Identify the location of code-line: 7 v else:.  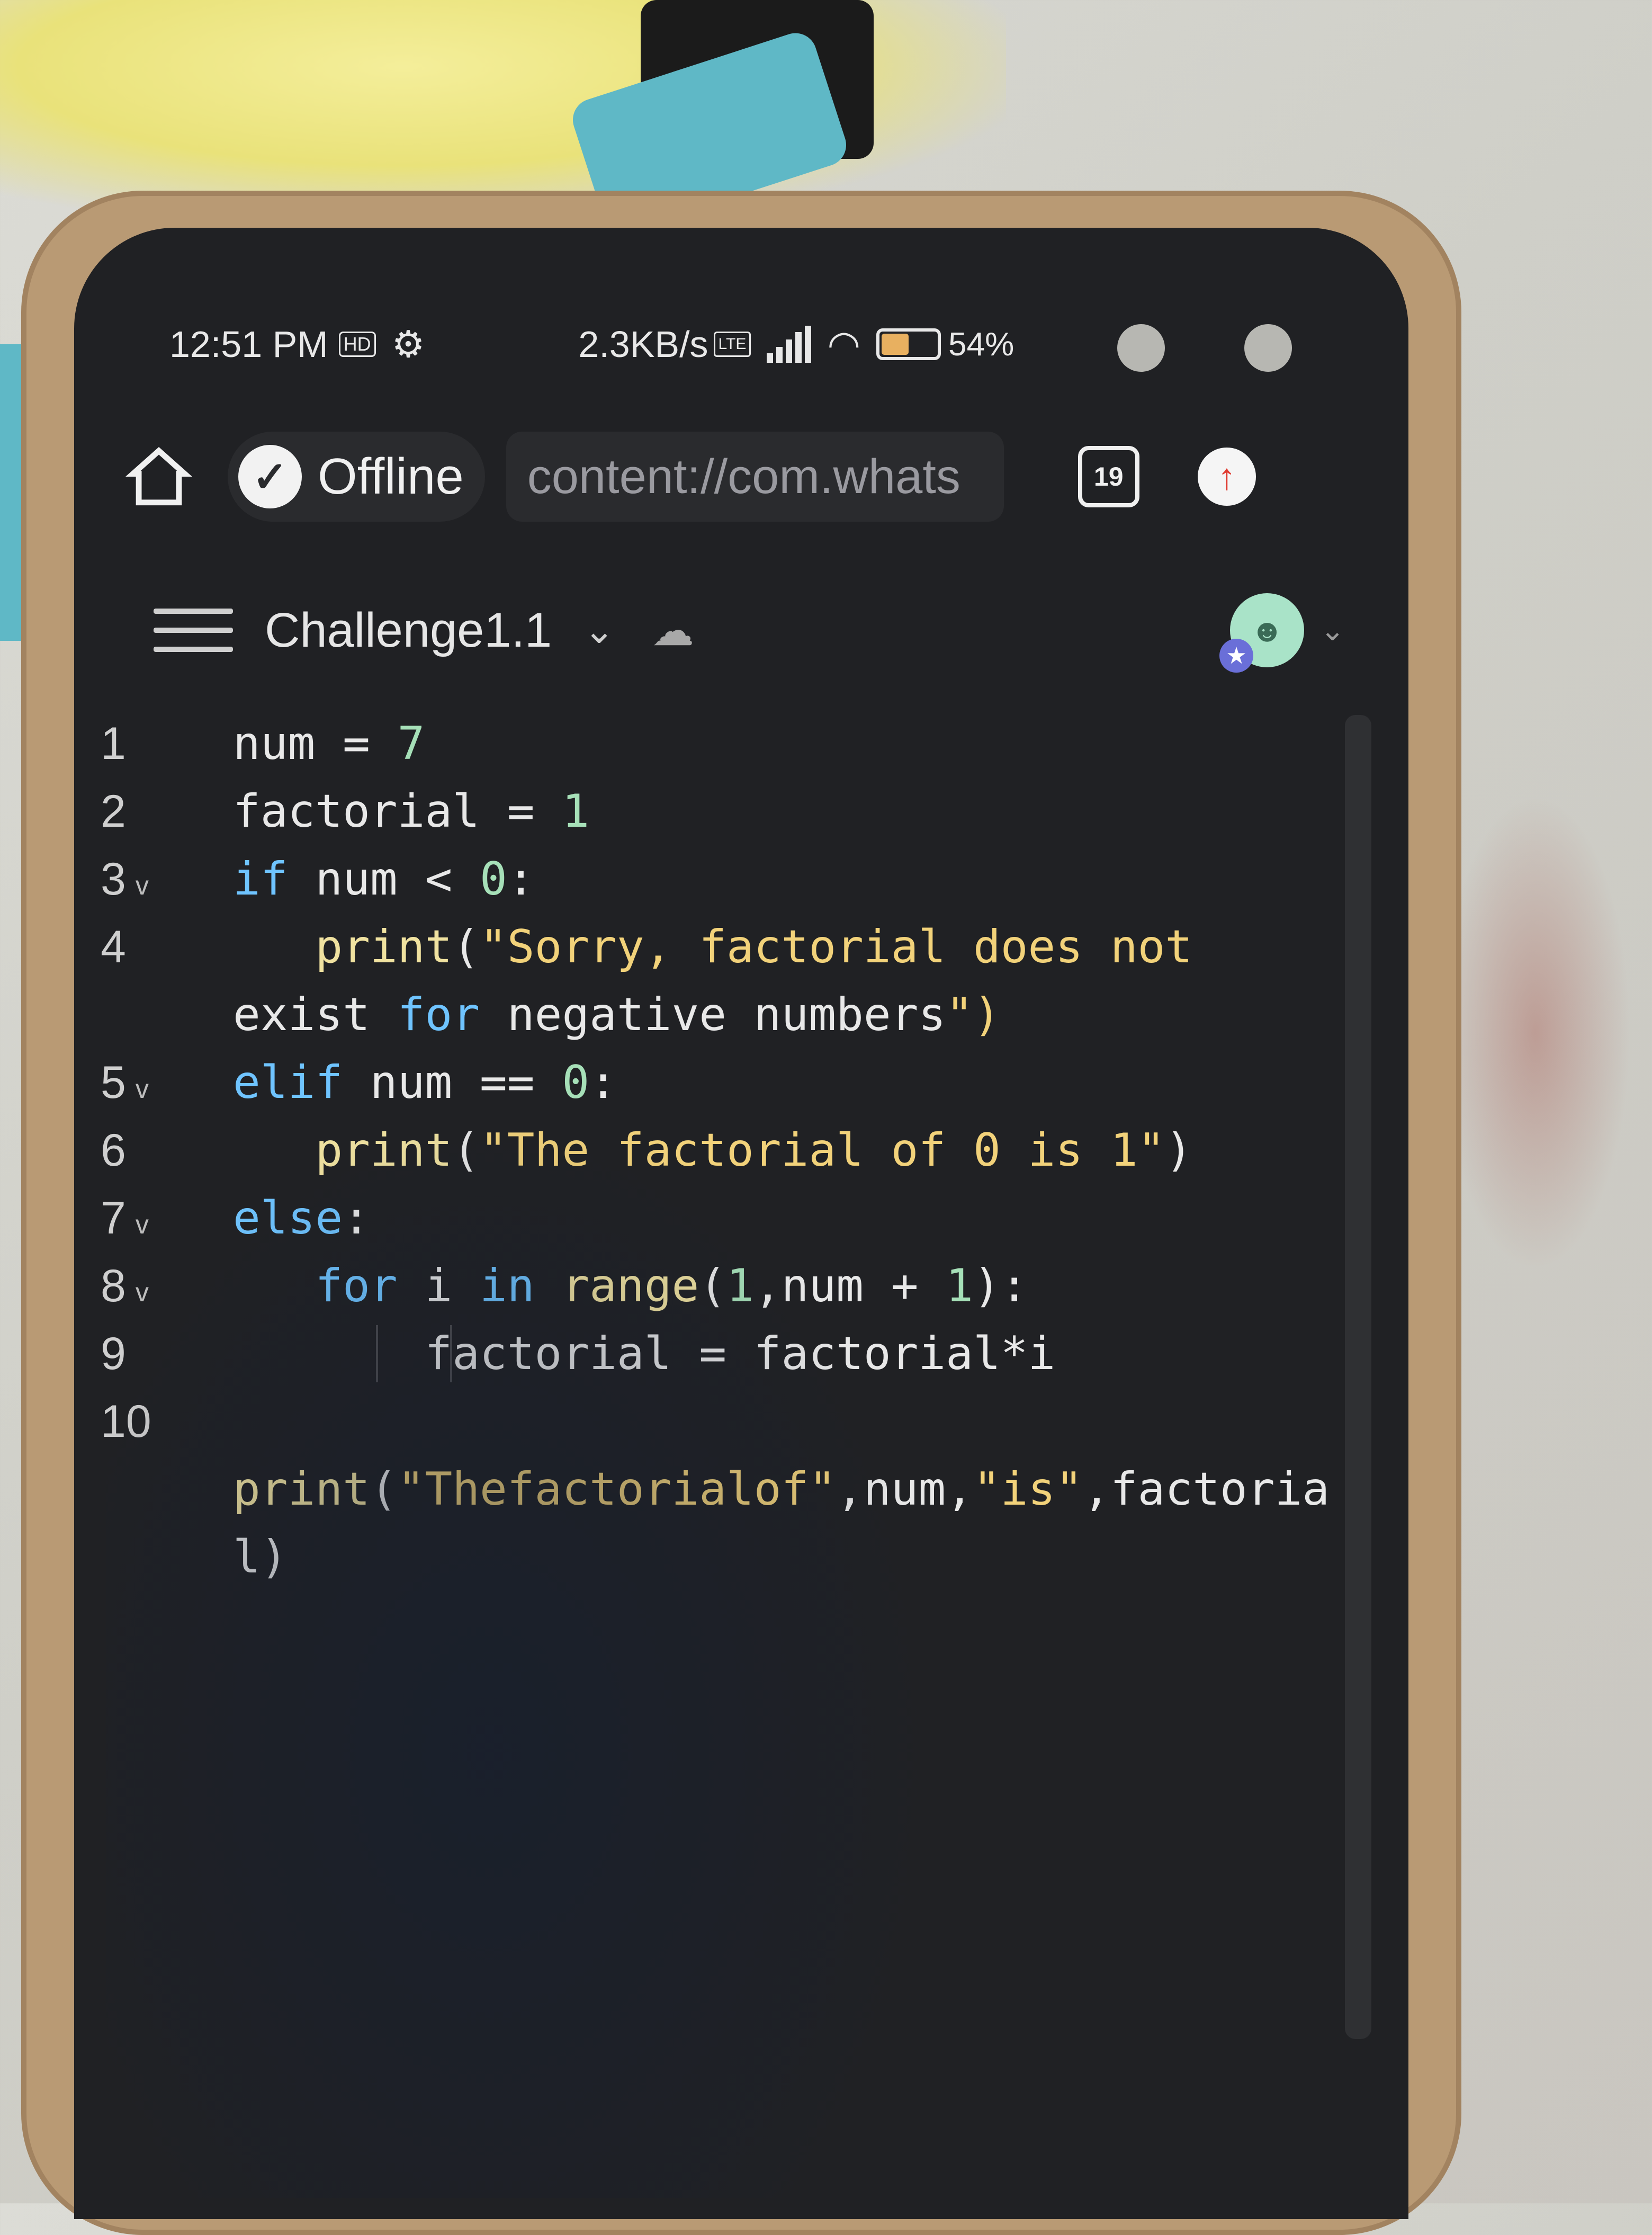
(723, 1218).